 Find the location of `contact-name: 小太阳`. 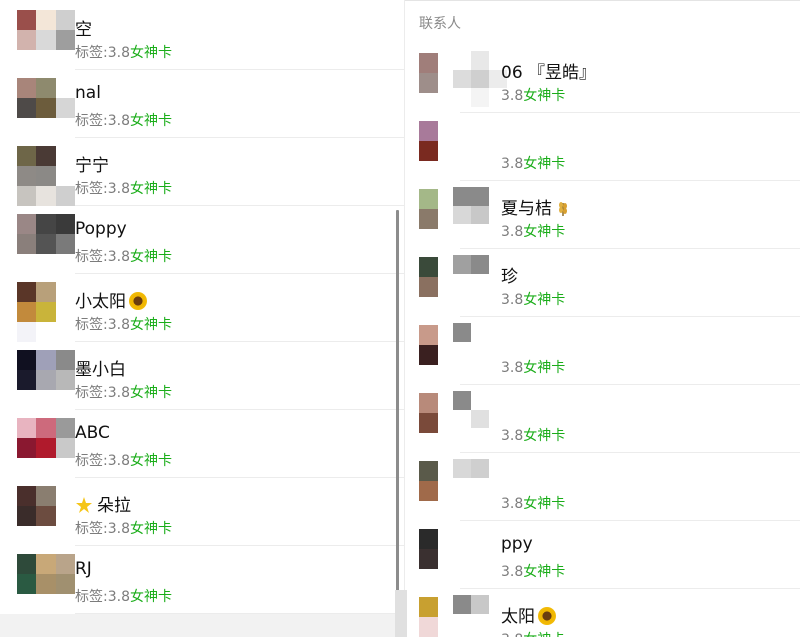

contact-name: 小太阳 is located at coordinates (111, 299).